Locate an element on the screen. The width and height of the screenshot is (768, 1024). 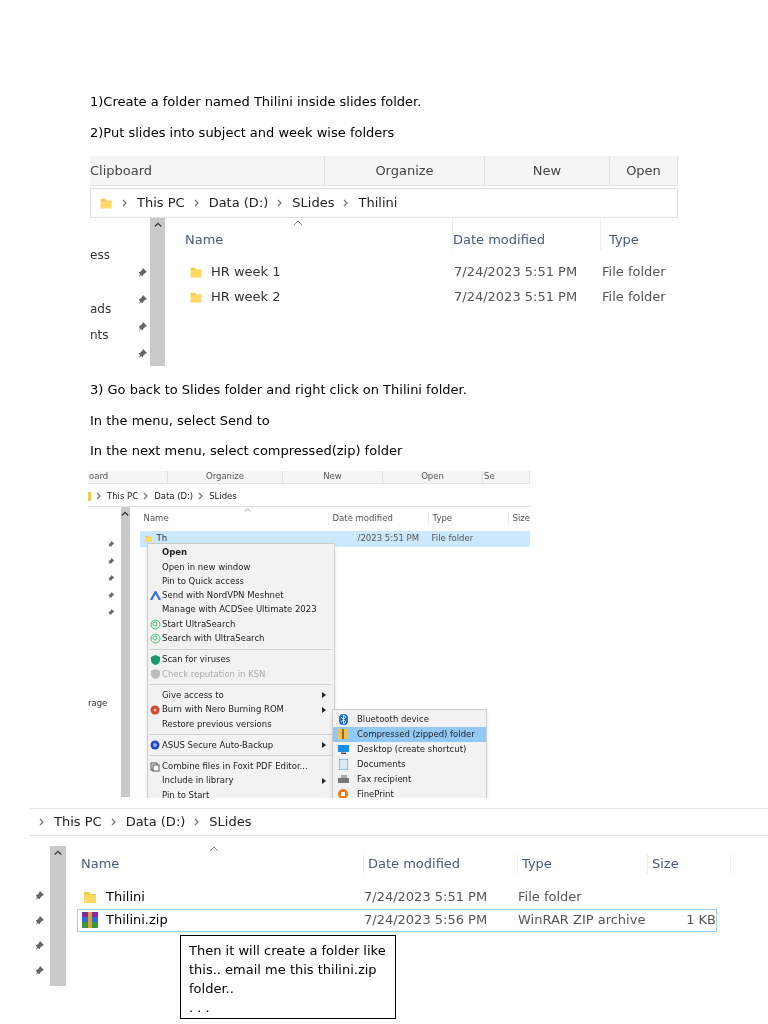
menu-item: Manage with ACDSee Ultimate 2023 is located at coordinates (241, 609).